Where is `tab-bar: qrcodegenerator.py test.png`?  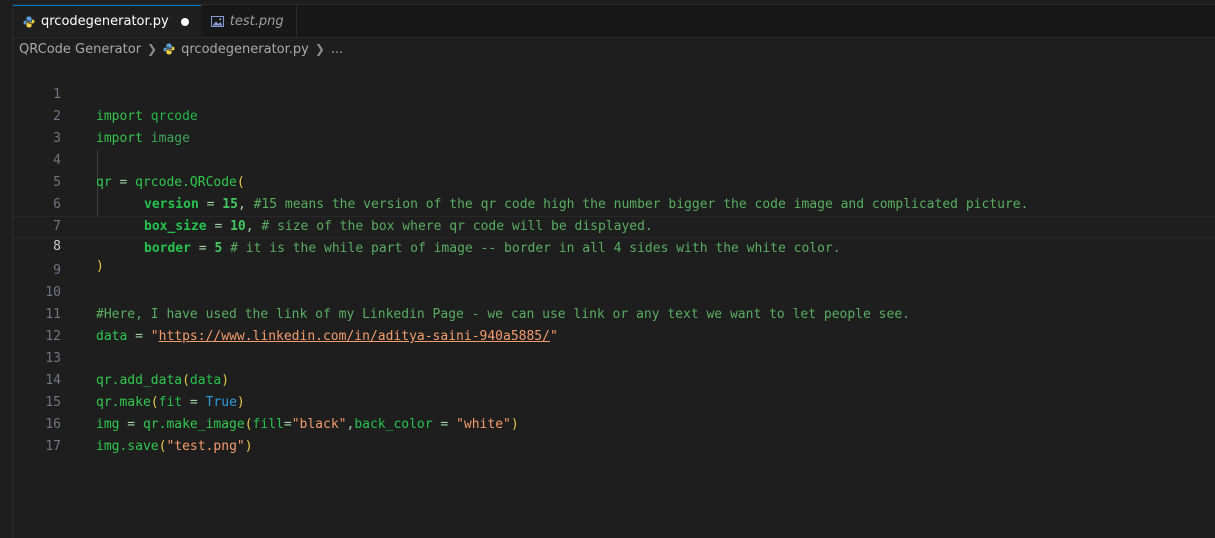 tab-bar: qrcodegenerator.py test.png is located at coordinates (614, 21).